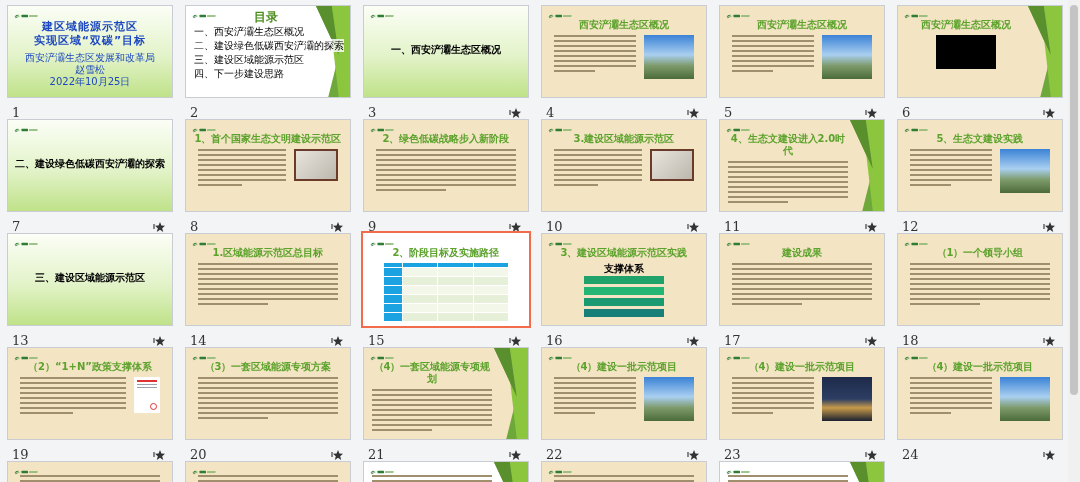 The image size is (1080, 482). Describe the element at coordinates (432, 373) in the screenshot. I see `slide-title: （4）一套区域能源专项规划` at that location.